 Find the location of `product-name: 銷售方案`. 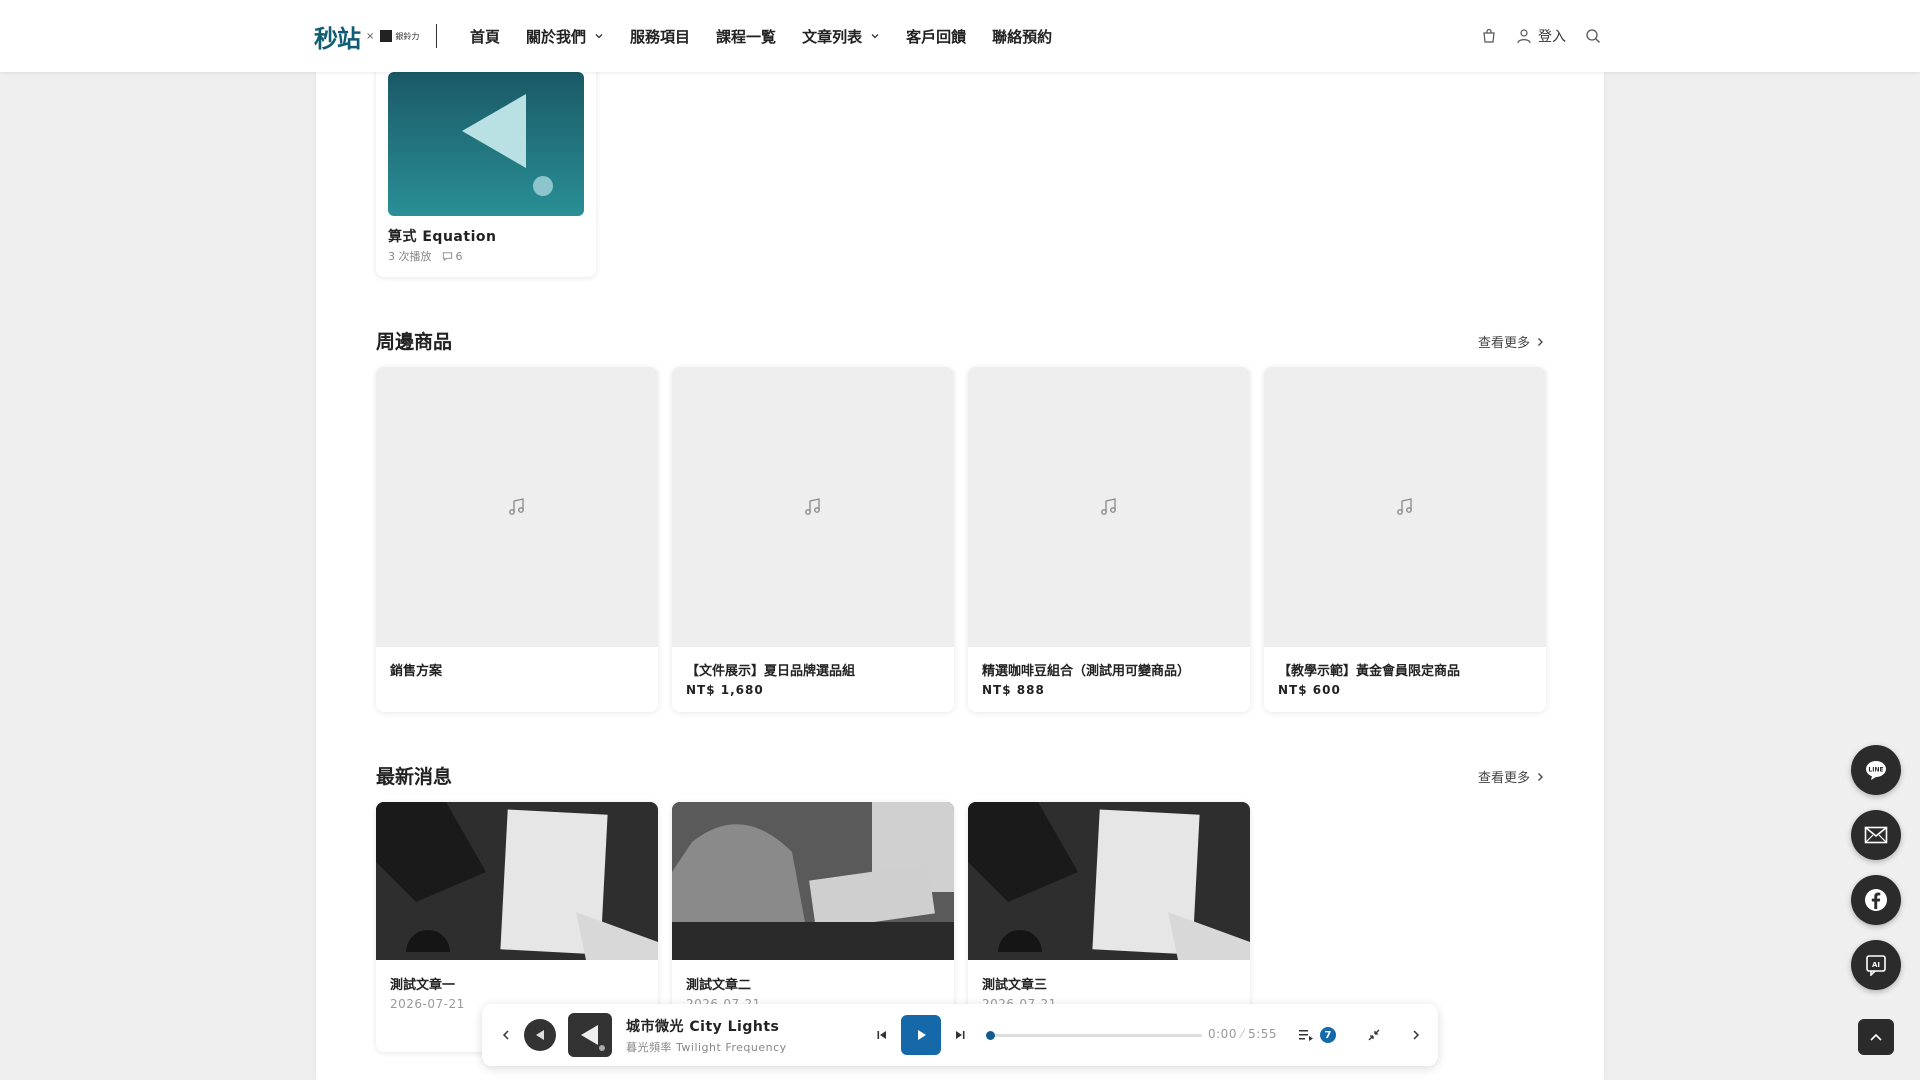

product-name: 銷售方案 is located at coordinates (416, 671).